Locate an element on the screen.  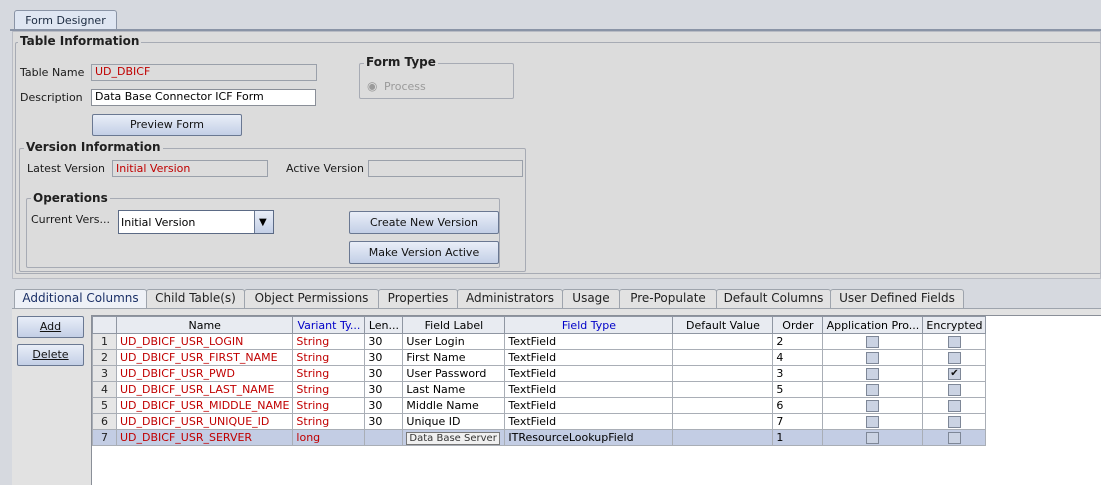
cell-order: 3 is located at coordinates (798, 373).